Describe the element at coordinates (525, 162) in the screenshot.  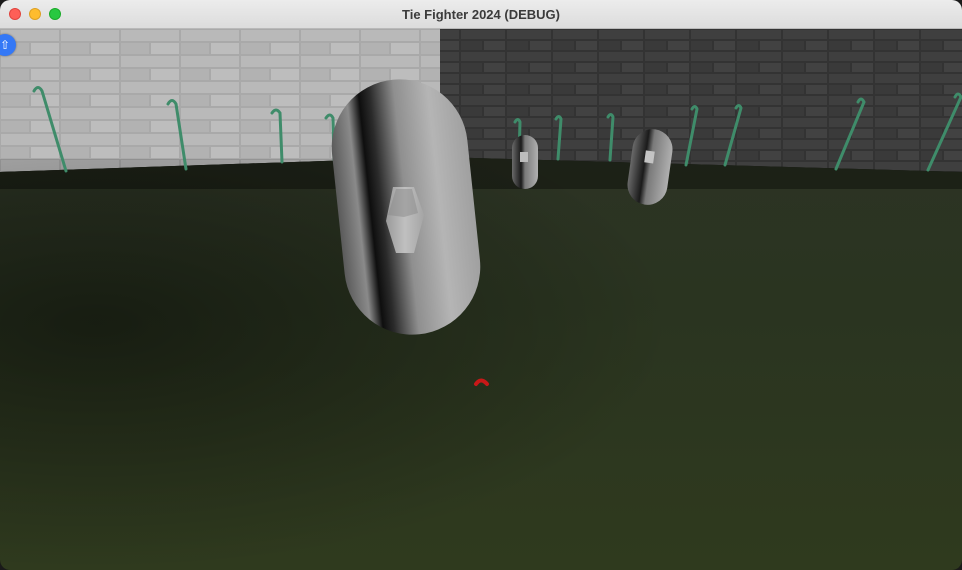
I see `target-pod-small` at that location.